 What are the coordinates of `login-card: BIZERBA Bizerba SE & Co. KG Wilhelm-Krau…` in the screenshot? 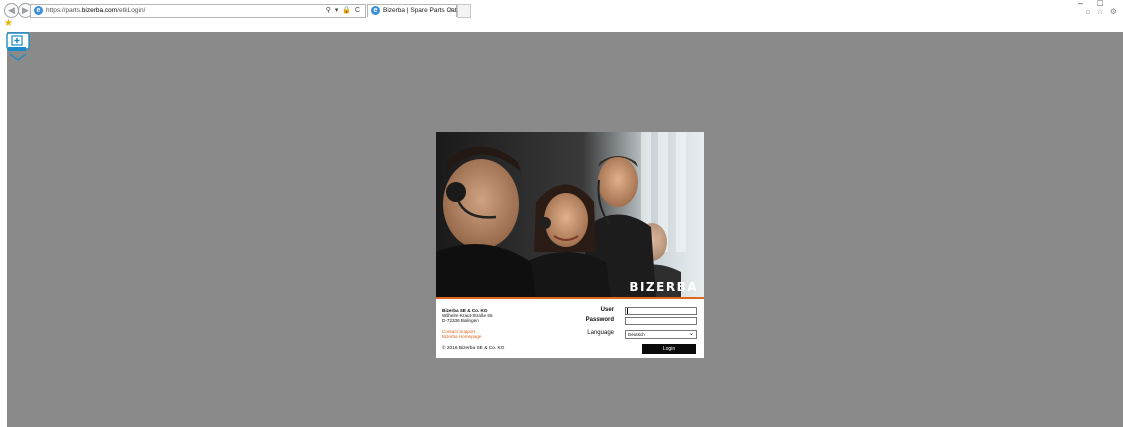 It's located at (570, 245).